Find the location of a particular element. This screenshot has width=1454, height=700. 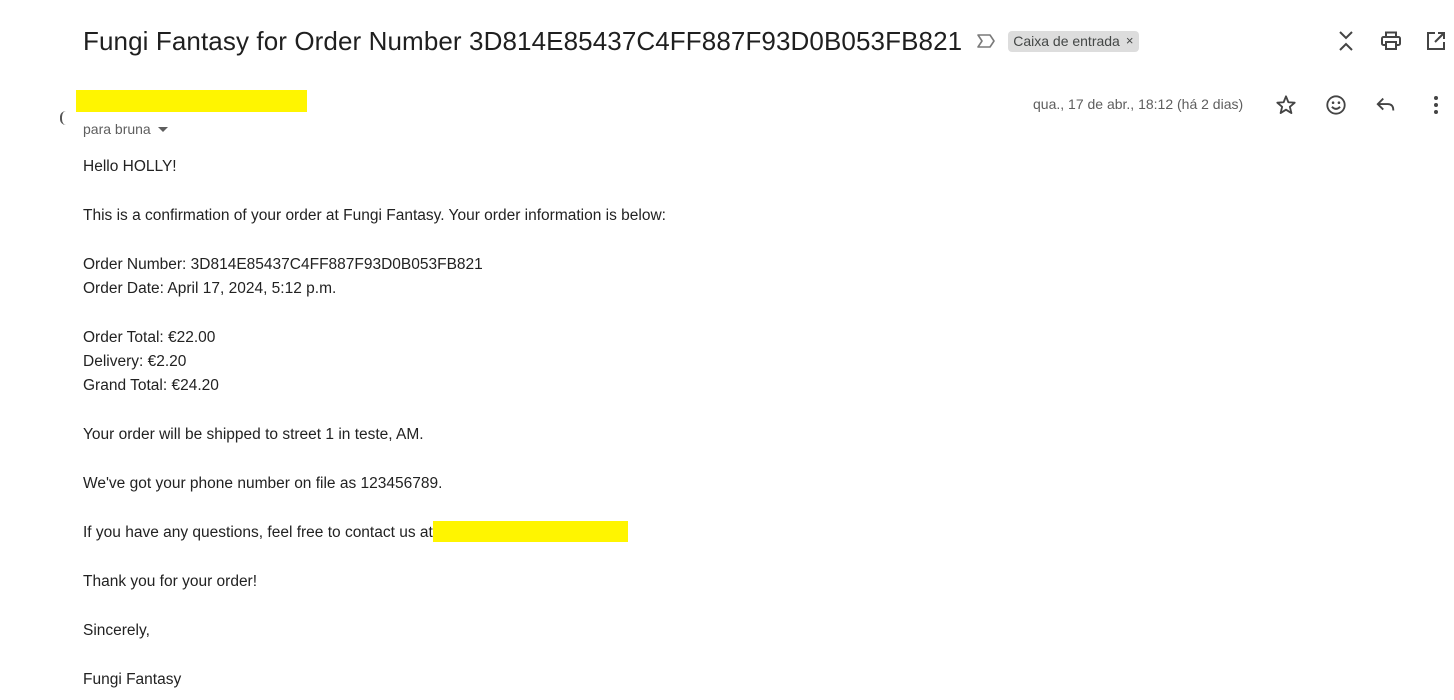

reply-icon is located at coordinates (1386, 105).